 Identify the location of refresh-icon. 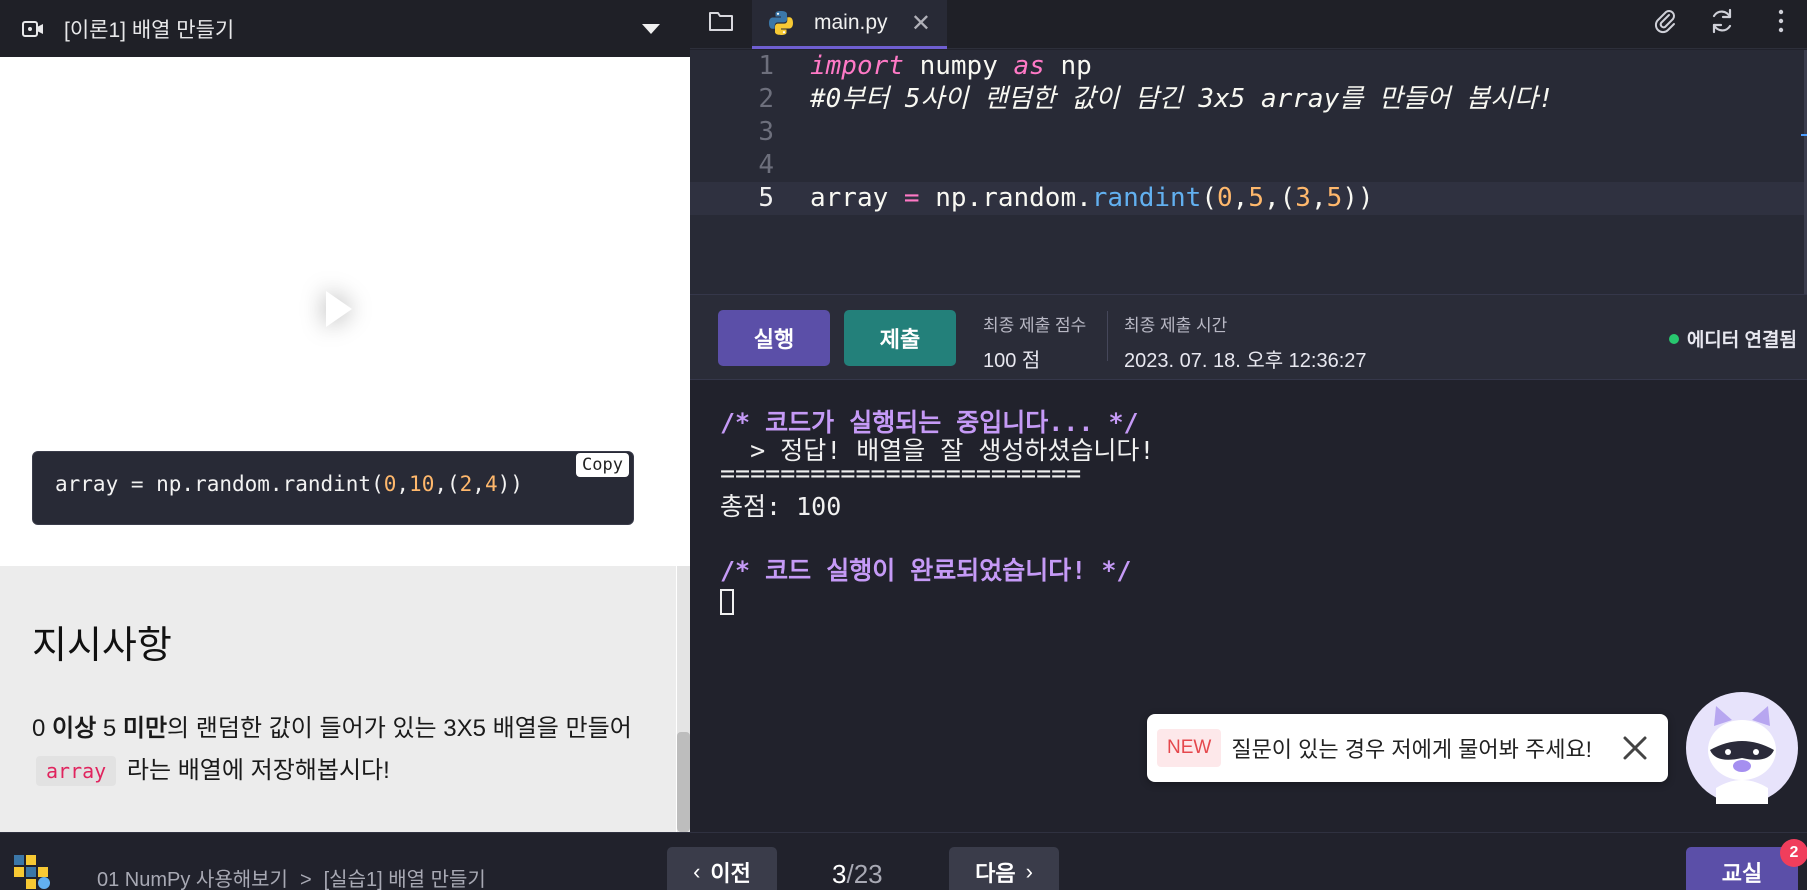
(1722, 21).